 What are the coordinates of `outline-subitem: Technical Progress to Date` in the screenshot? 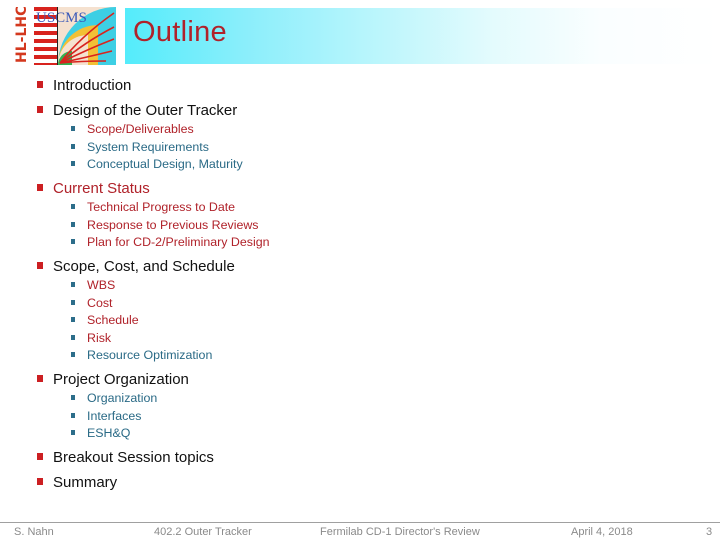 It's located at (153, 207).